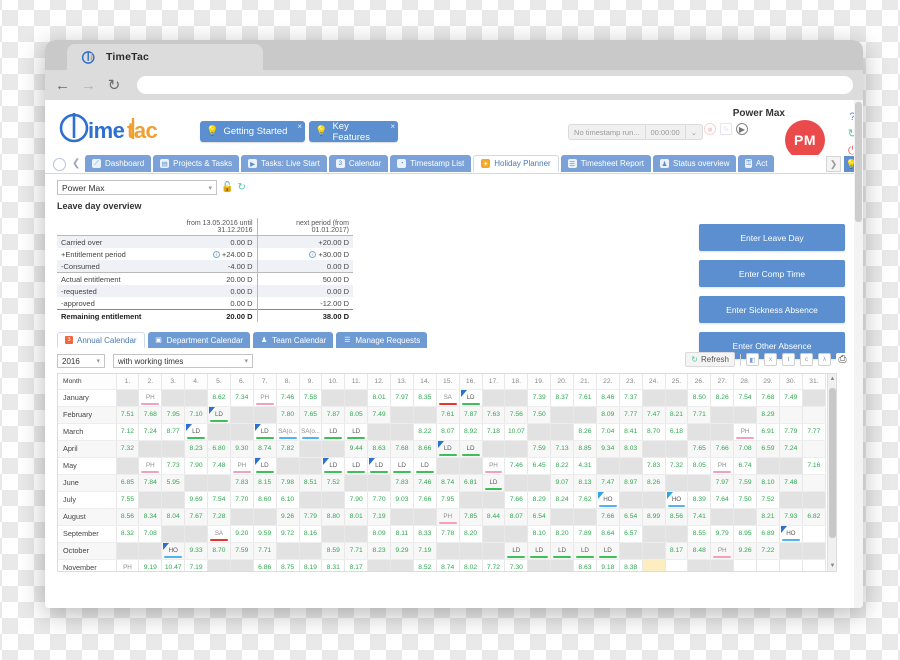 This screenshot has height=660, width=900. What do you see at coordinates (833, 164) in the screenshot?
I see `nav-more-button: ❯` at bounding box center [833, 164].